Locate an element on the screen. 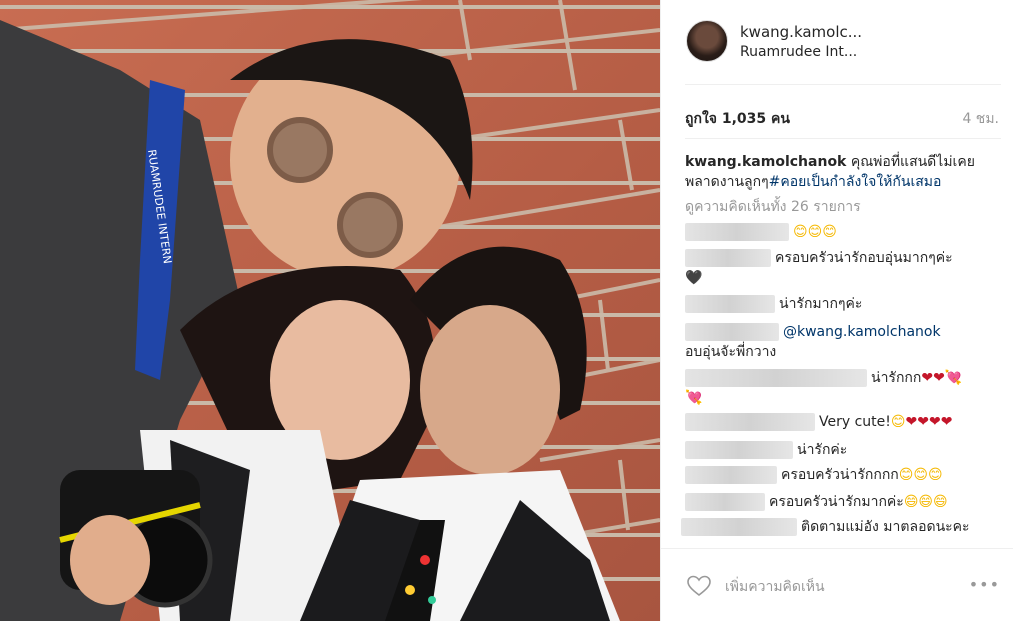 The width and height of the screenshot is (1013, 621). comment-emoji: 😊 is located at coordinates (898, 422).